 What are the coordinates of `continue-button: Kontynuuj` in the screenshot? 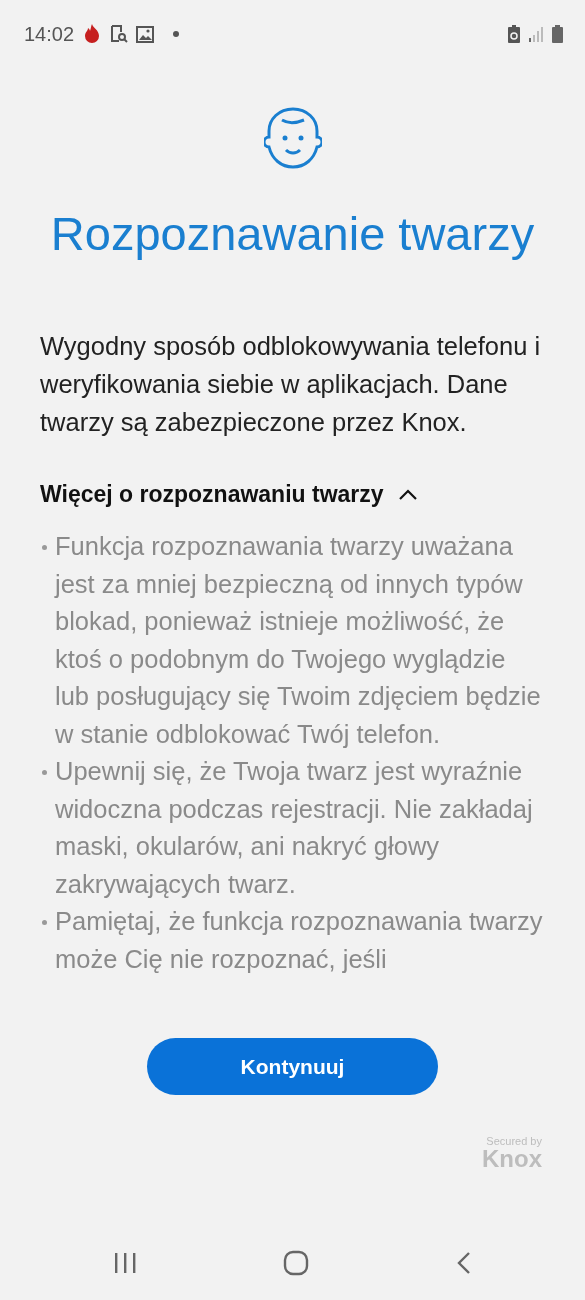 It's located at (292, 1066).